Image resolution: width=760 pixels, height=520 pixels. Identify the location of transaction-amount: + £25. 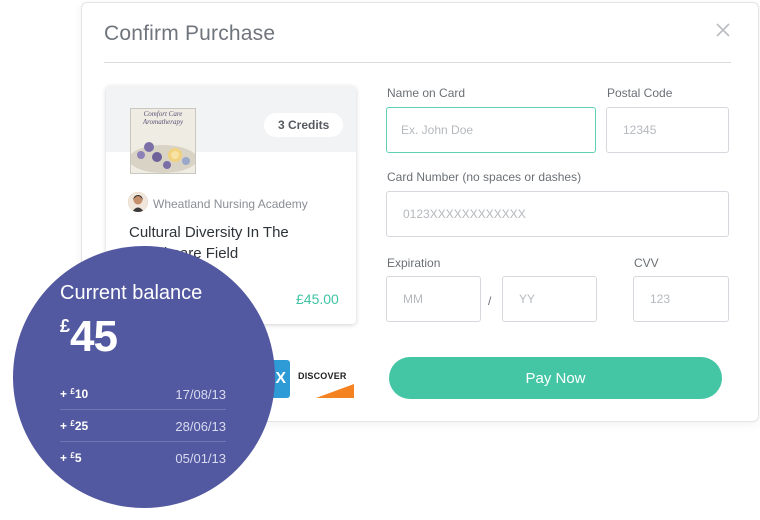
(74, 426).